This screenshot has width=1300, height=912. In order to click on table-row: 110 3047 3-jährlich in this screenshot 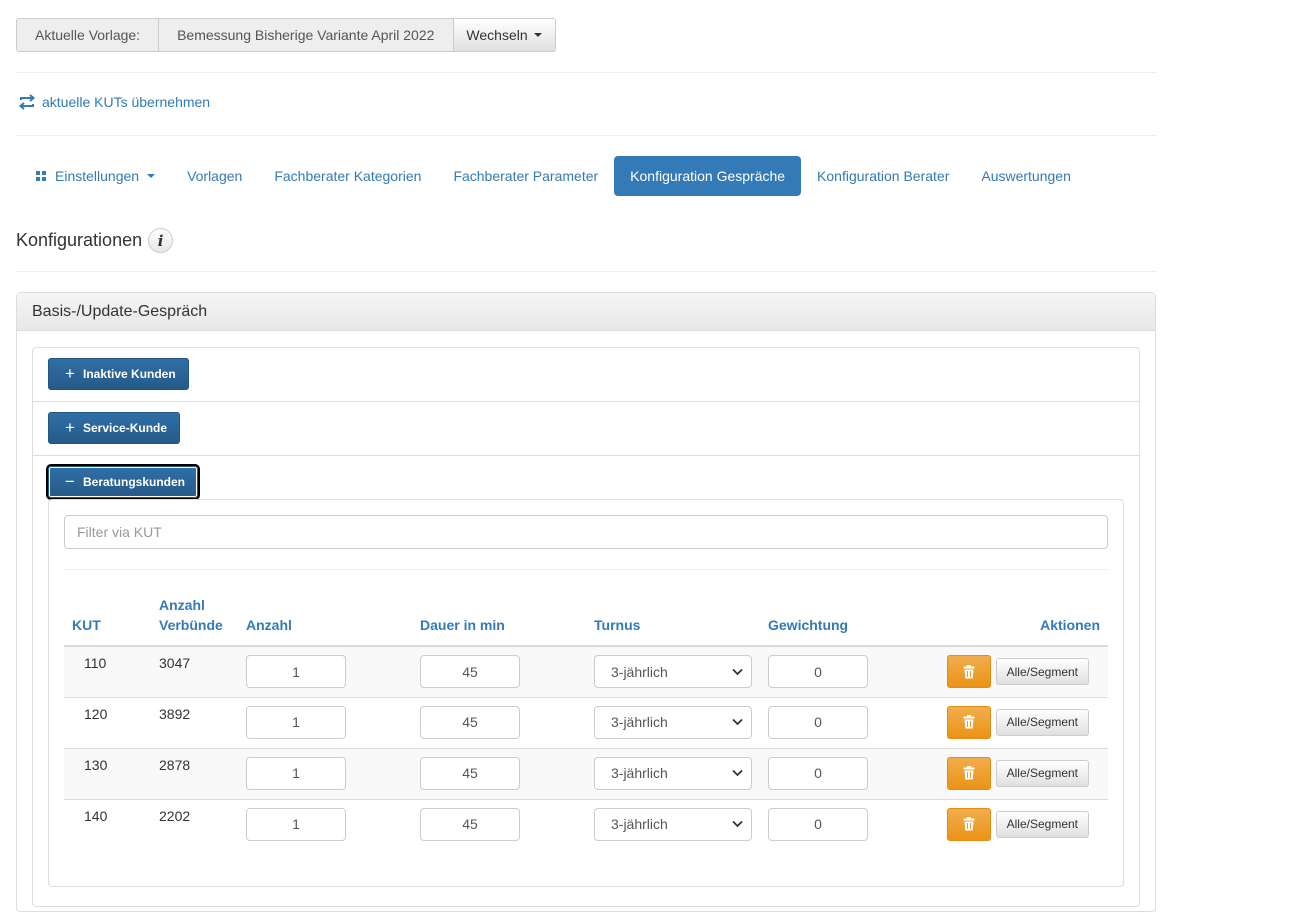, I will do `click(586, 671)`.